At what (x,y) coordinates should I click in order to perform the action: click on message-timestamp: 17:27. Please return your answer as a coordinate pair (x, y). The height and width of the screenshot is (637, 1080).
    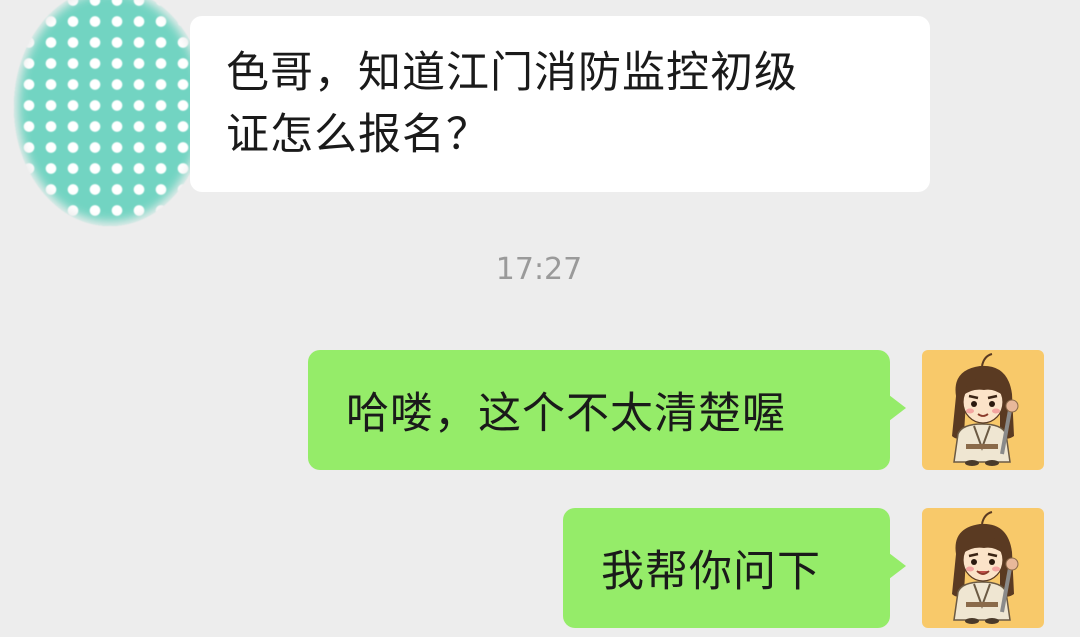
    Looking at the image, I should click on (540, 269).